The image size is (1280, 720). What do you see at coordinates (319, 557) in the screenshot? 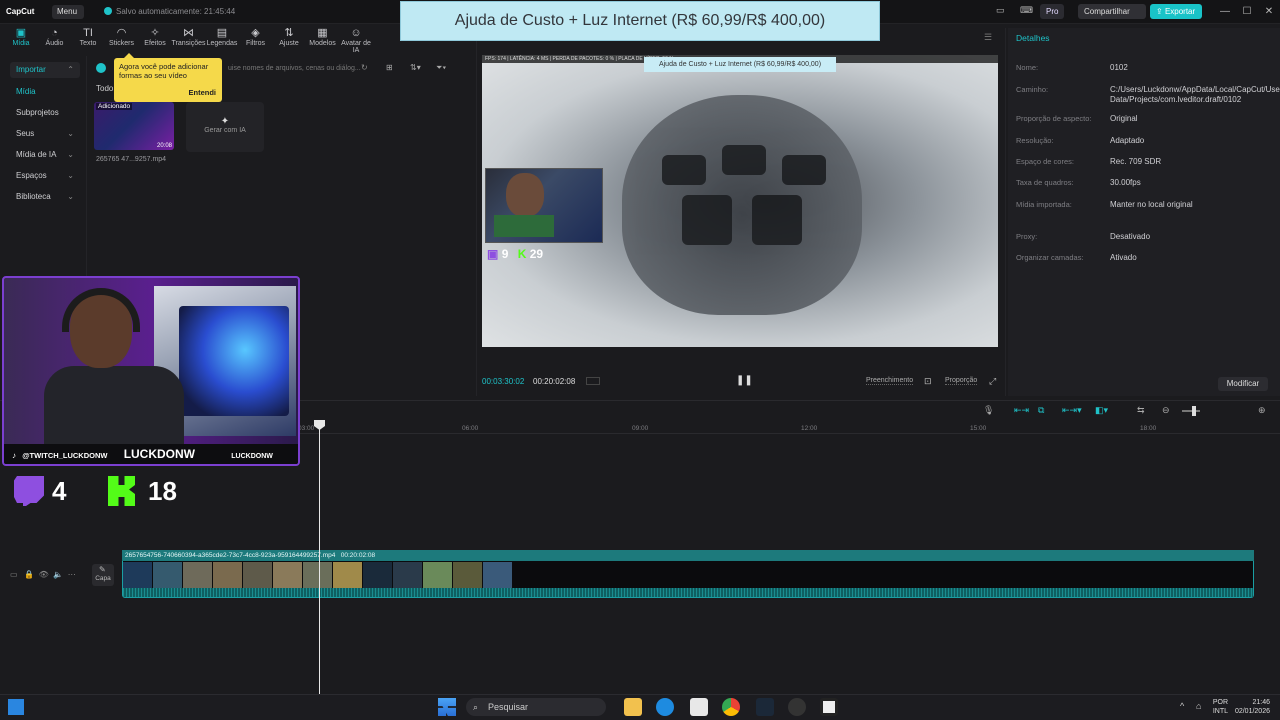
I see `playhead` at bounding box center [319, 557].